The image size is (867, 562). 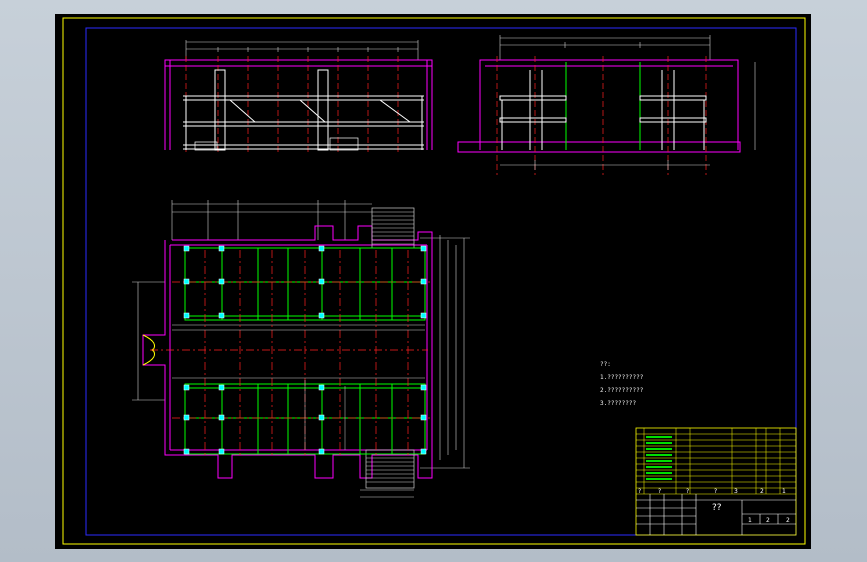 I want to click on note-line-1: 1.??????????, so click(x=622, y=377).